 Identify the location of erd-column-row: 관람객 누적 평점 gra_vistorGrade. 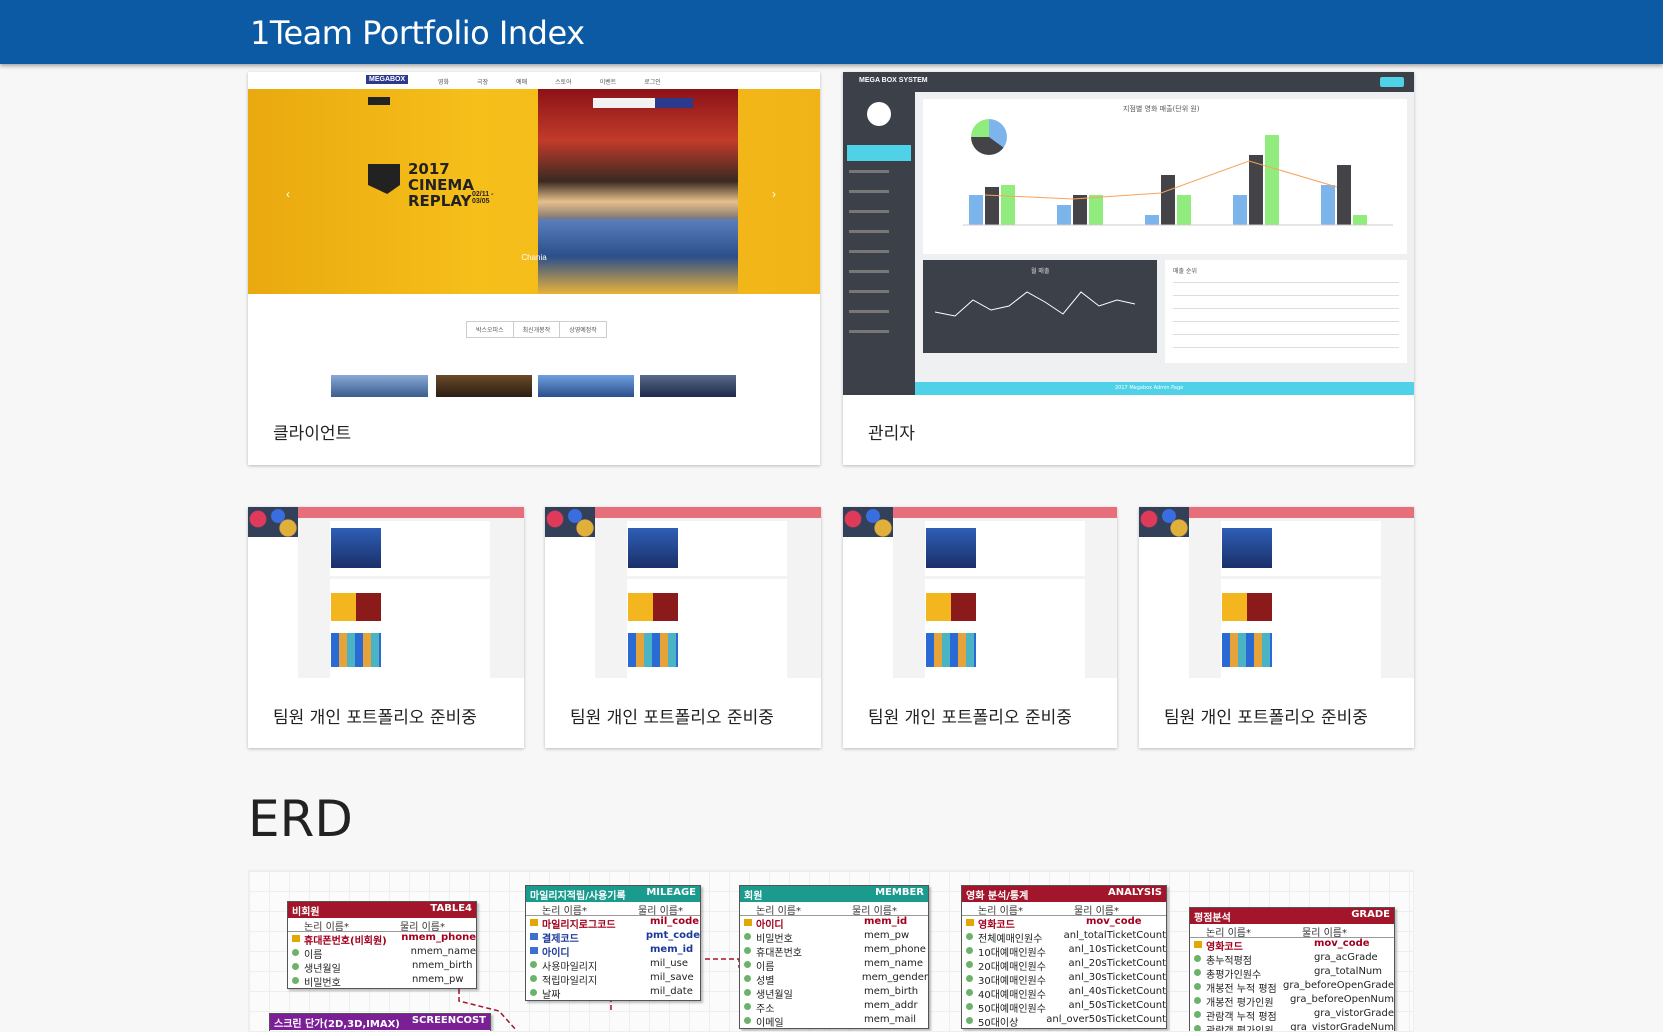
(1292, 1015).